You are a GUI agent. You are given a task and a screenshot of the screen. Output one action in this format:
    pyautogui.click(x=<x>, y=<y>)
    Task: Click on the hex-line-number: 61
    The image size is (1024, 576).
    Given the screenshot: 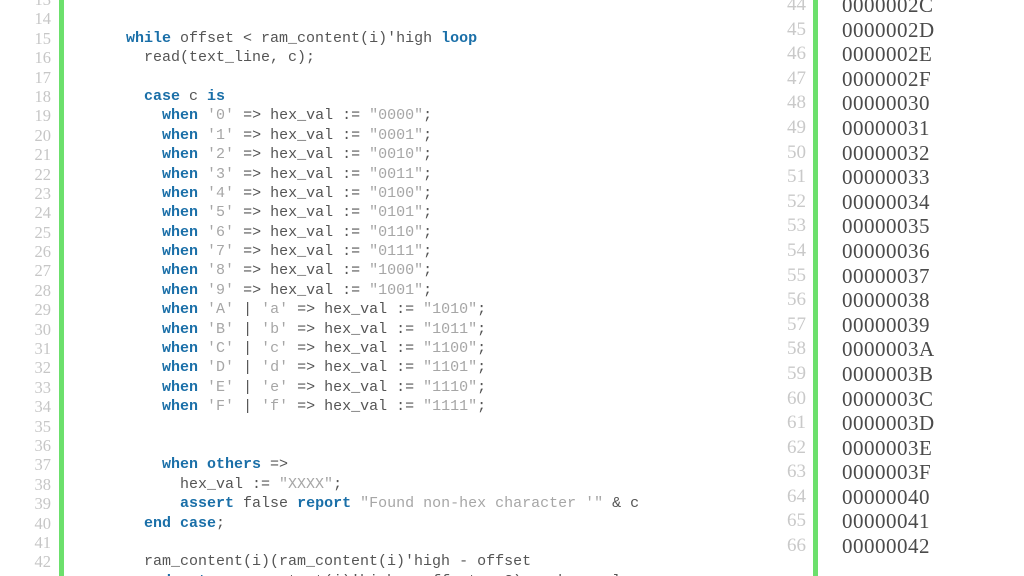 What is the action you would take?
    pyautogui.click(x=786, y=423)
    